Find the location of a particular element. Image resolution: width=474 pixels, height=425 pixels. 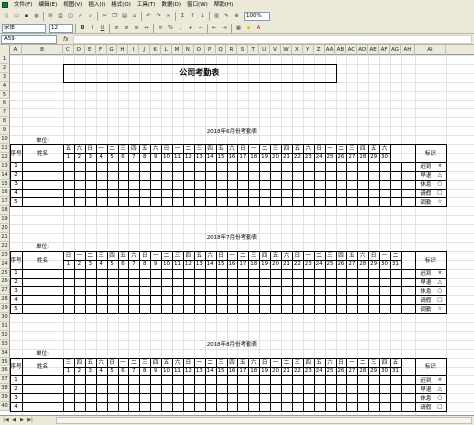

row-header-40: 40 is located at coordinates (5, 406).